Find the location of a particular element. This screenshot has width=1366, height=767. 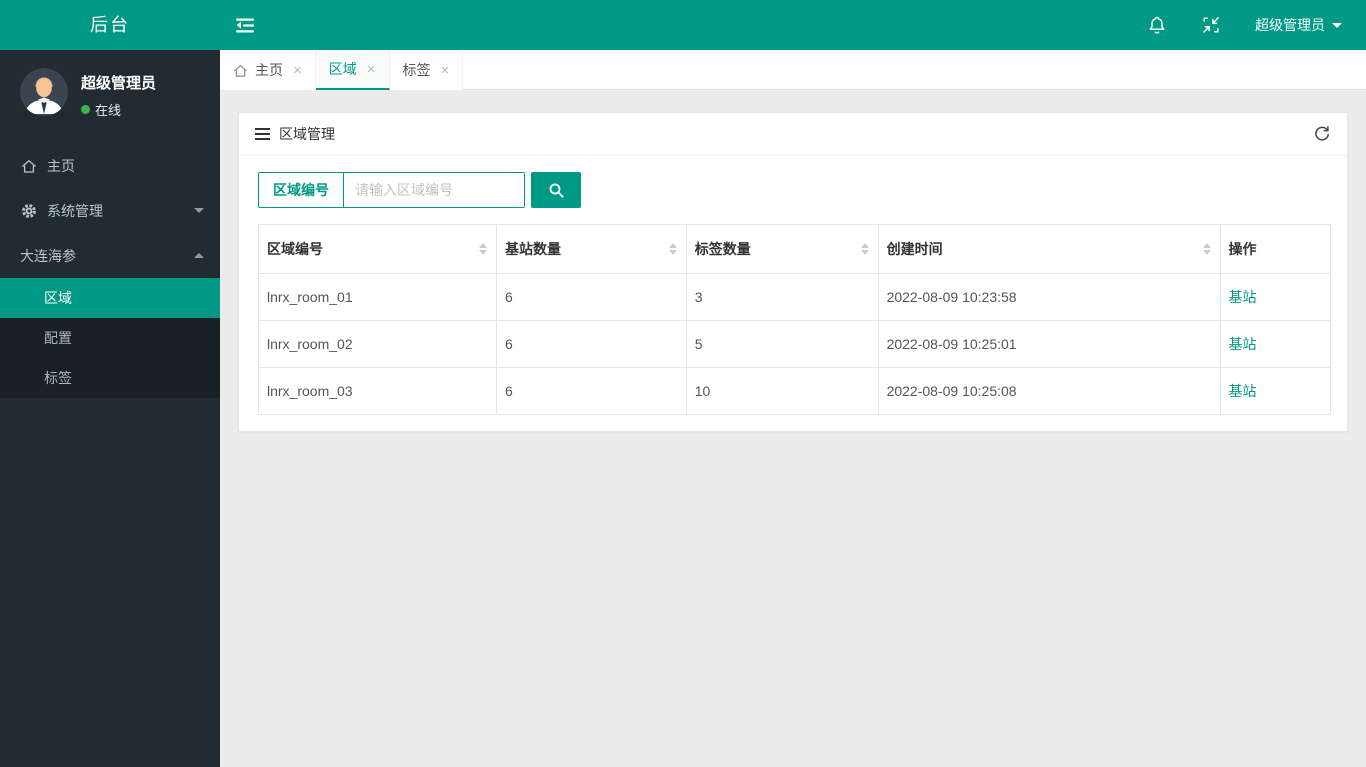

search-group: 区域编号 is located at coordinates (391, 190).